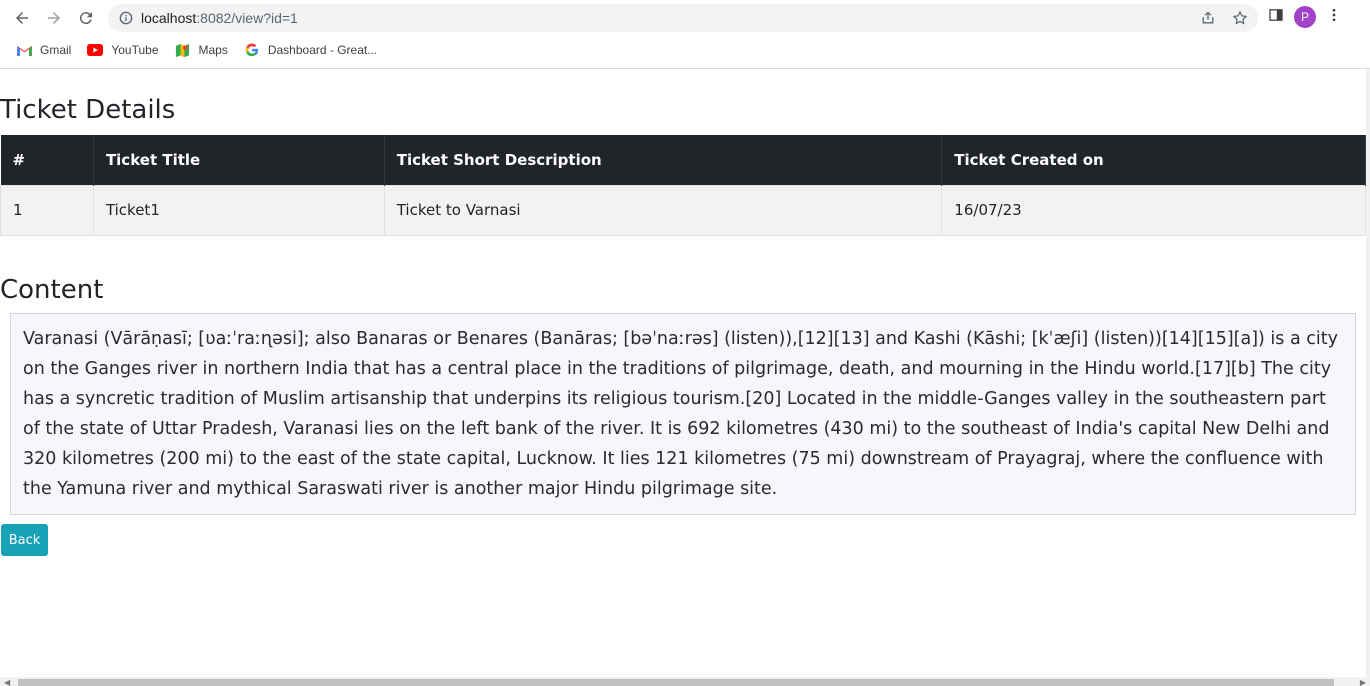 Image resolution: width=1370 pixels, height=686 pixels. I want to click on vertical-scrollbar, so click(1368, 377).